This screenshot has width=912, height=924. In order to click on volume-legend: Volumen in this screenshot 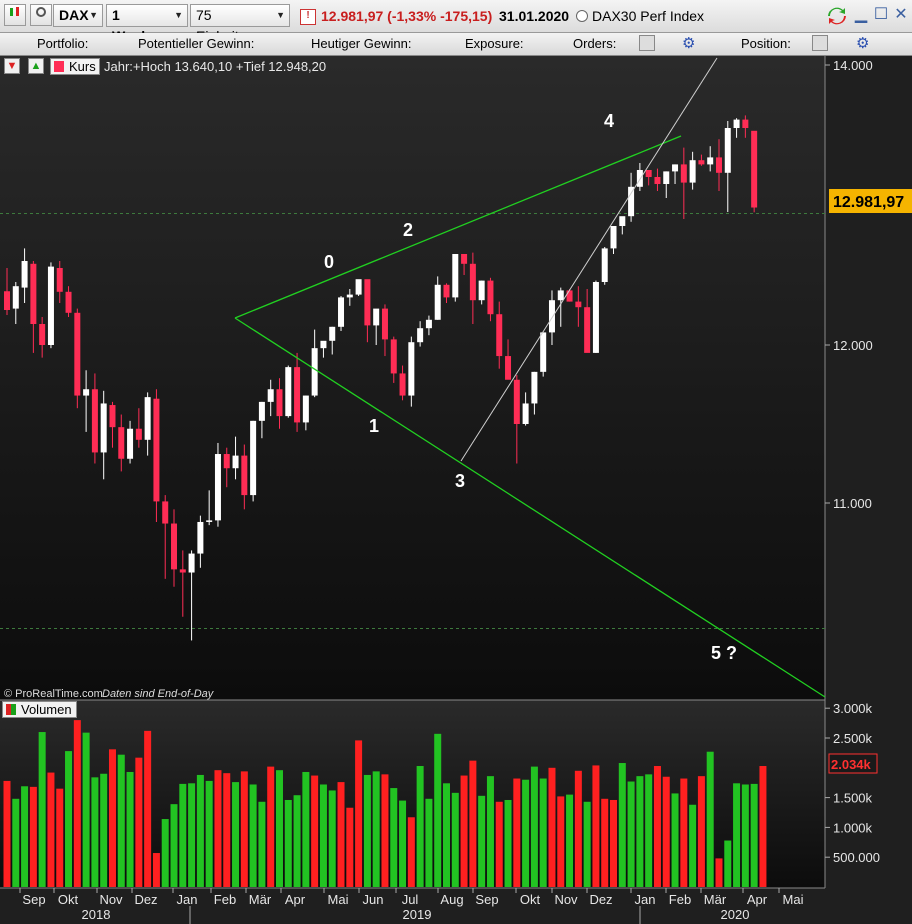, I will do `click(39, 709)`.